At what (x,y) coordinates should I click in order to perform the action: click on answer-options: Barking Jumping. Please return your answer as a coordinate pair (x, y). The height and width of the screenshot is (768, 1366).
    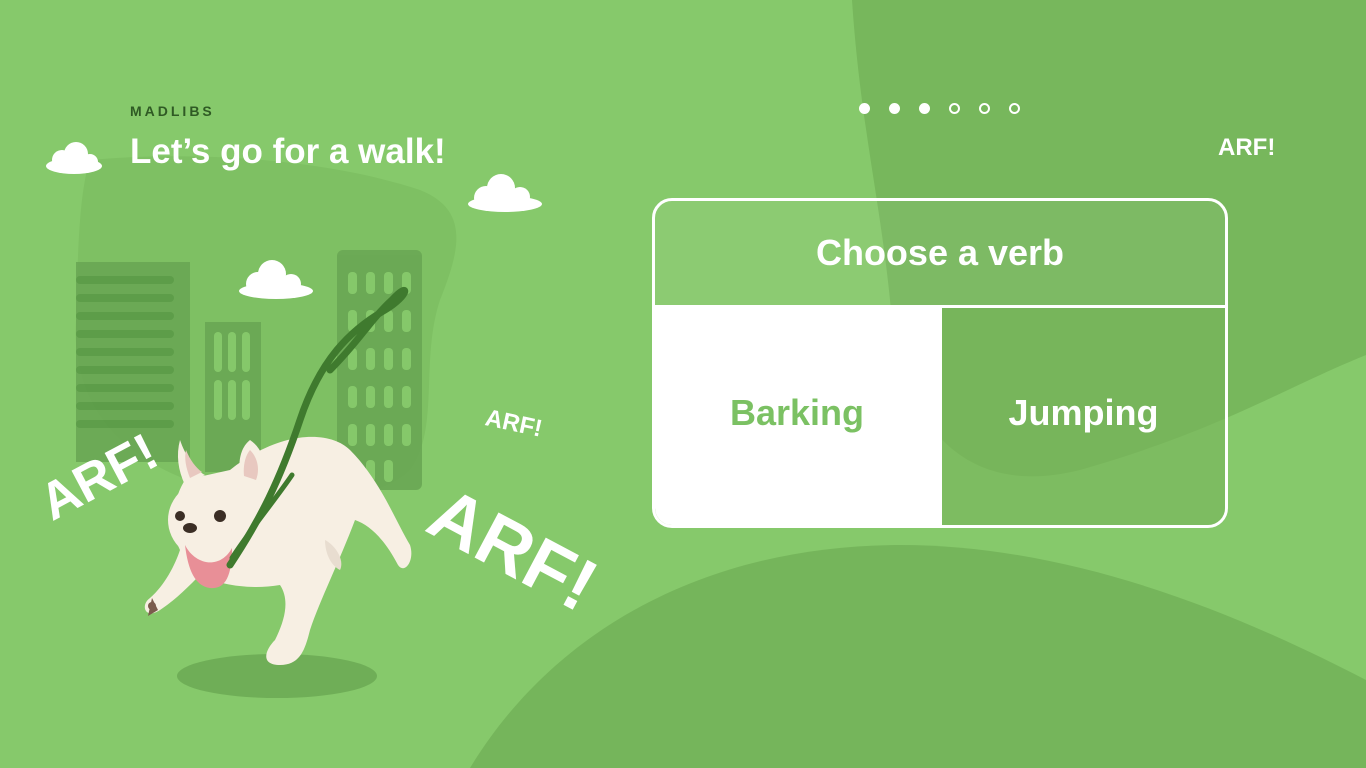
    Looking at the image, I should click on (940, 416).